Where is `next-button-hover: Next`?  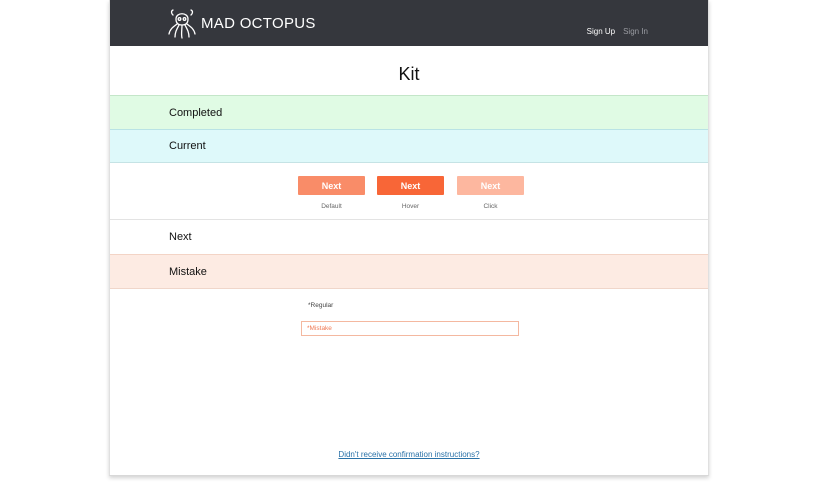 next-button-hover: Next is located at coordinates (410, 185).